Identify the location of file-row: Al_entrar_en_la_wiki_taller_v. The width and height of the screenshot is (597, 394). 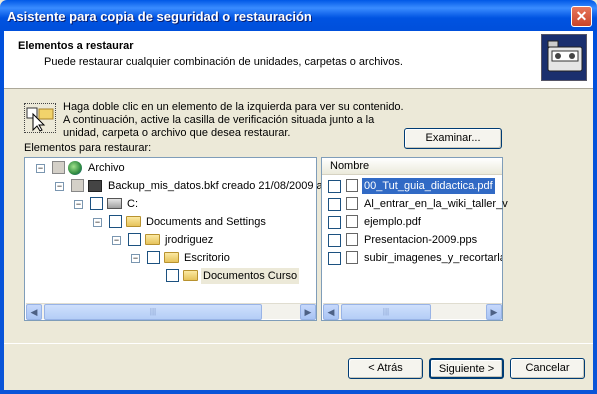
(415, 204).